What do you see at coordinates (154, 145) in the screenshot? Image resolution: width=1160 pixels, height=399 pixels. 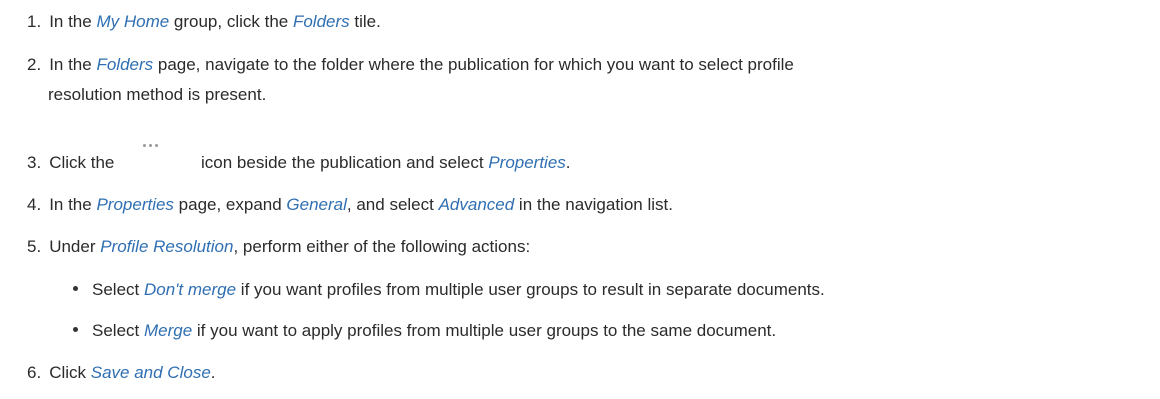 I see `more-dots-icon` at bounding box center [154, 145].